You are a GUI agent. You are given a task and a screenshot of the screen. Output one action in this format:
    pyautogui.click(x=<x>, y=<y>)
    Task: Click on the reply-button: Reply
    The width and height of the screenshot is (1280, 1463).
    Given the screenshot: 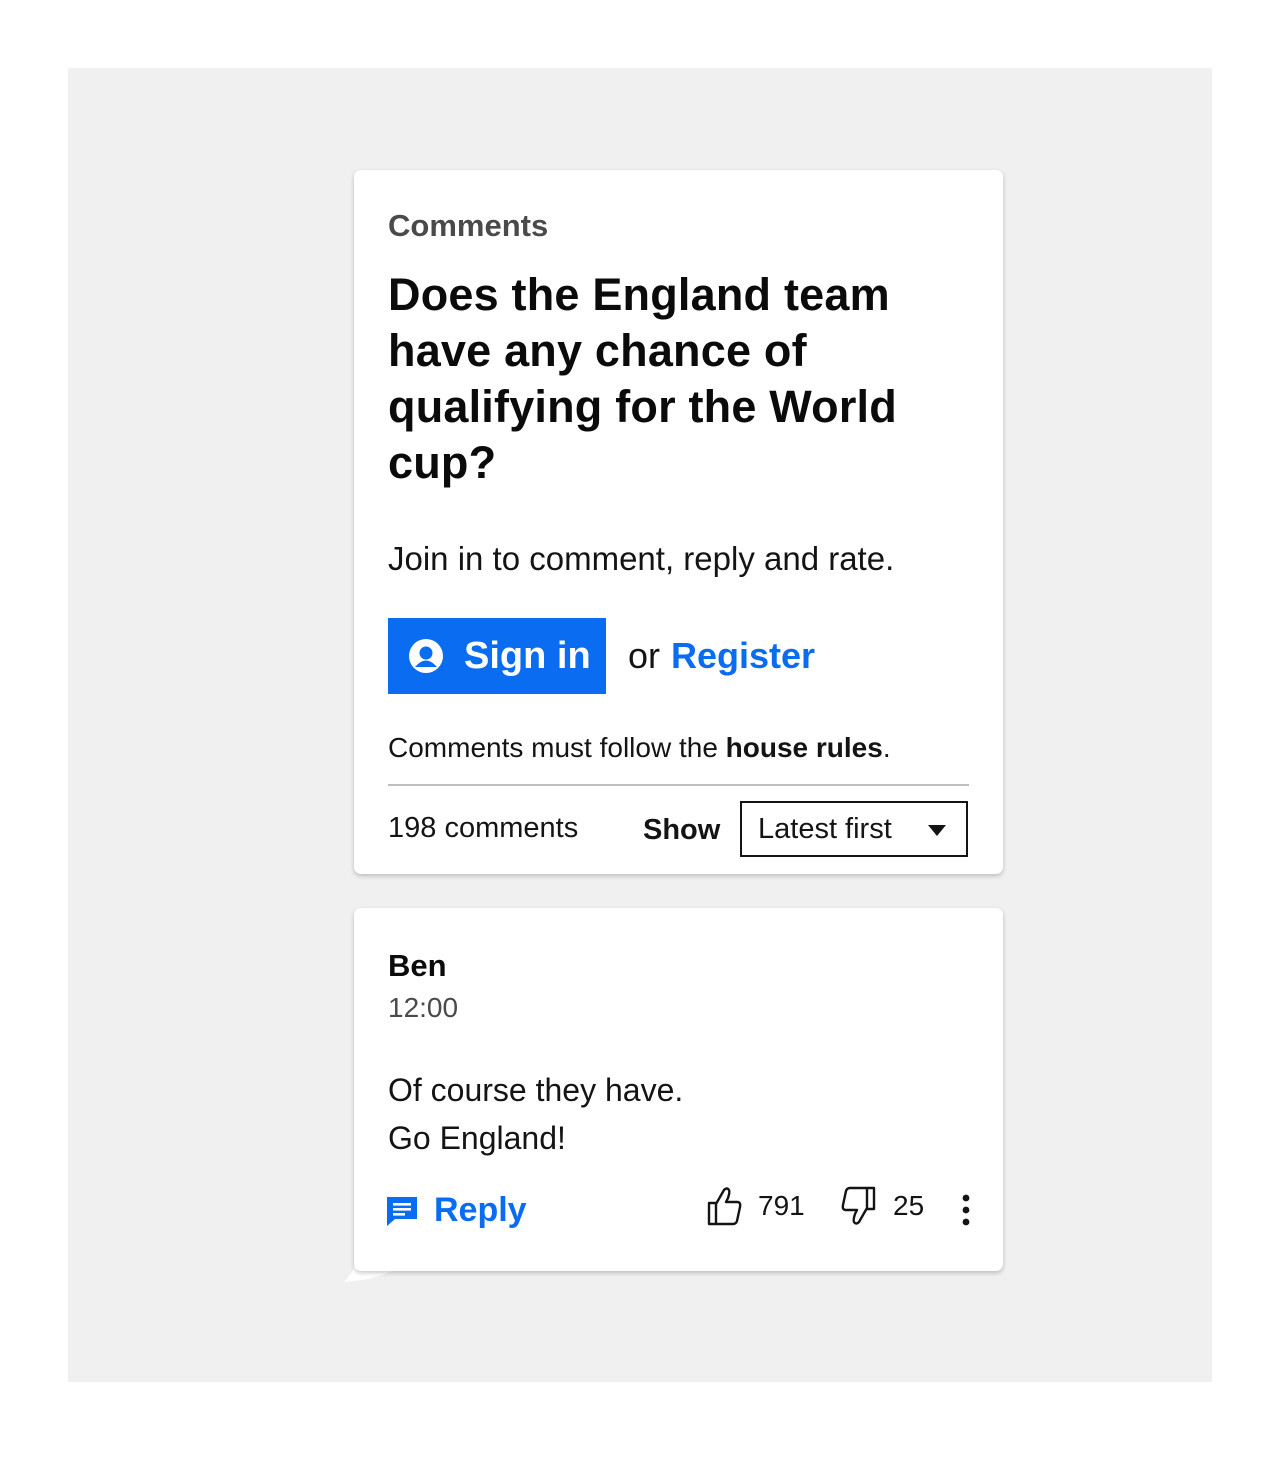 What is the action you would take?
    pyautogui.click(x=456, y=1210)
    